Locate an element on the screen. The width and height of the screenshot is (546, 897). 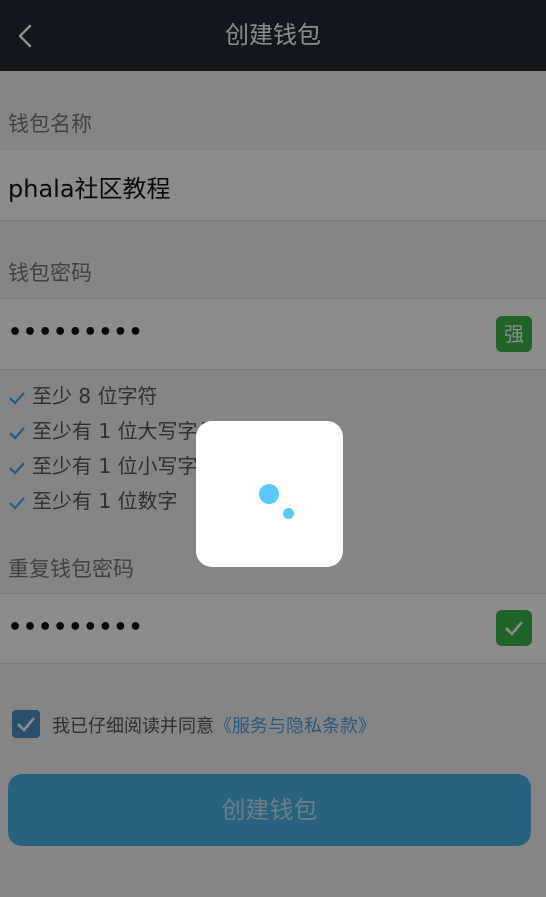
loading-dialog is located at coordinates (269, 494).